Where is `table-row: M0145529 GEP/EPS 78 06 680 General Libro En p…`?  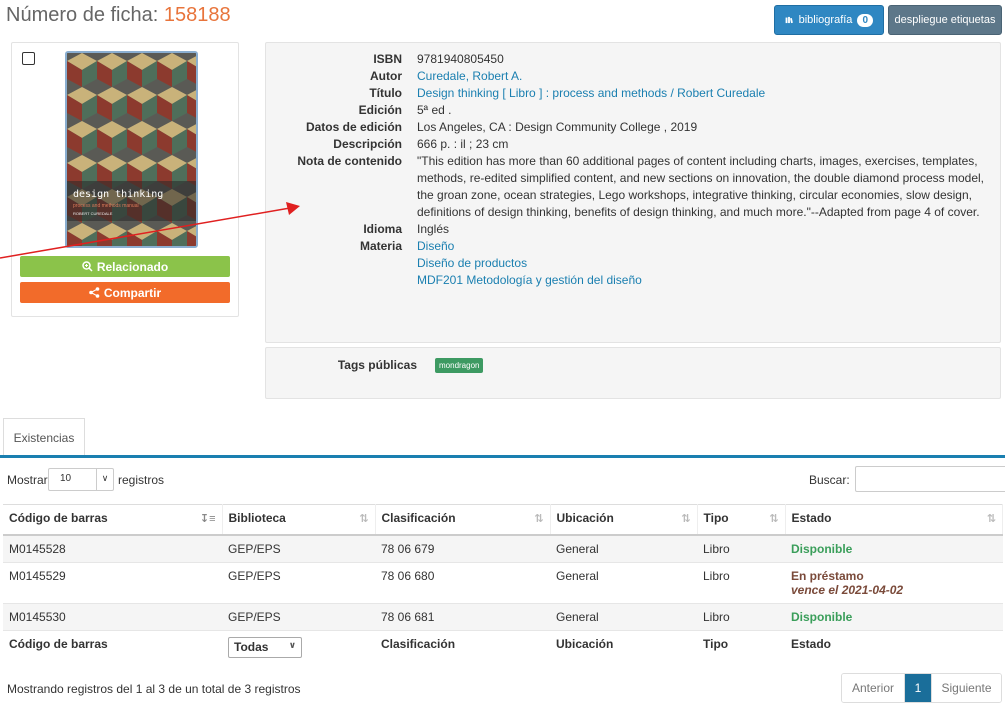 table-row: M0145529 GEP/EPS 78 06 680 General Libro En p… is located at coordinates (503, 583).